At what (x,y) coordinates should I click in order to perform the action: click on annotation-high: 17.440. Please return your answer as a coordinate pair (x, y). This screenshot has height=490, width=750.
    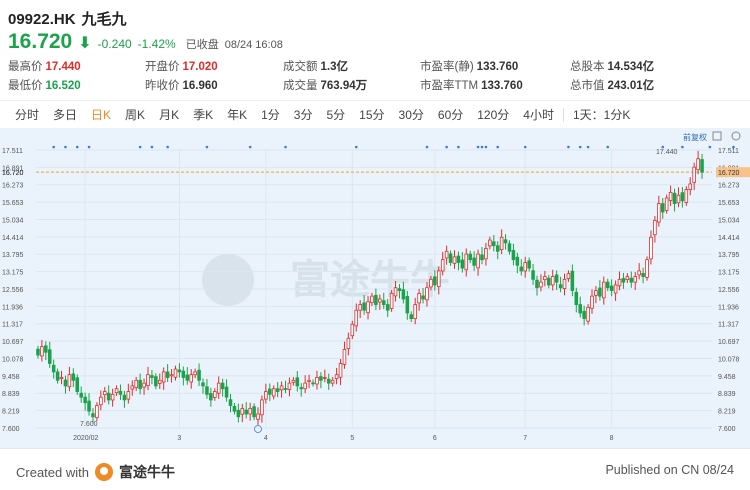
    Looking at the image, I should click on (667, 152).